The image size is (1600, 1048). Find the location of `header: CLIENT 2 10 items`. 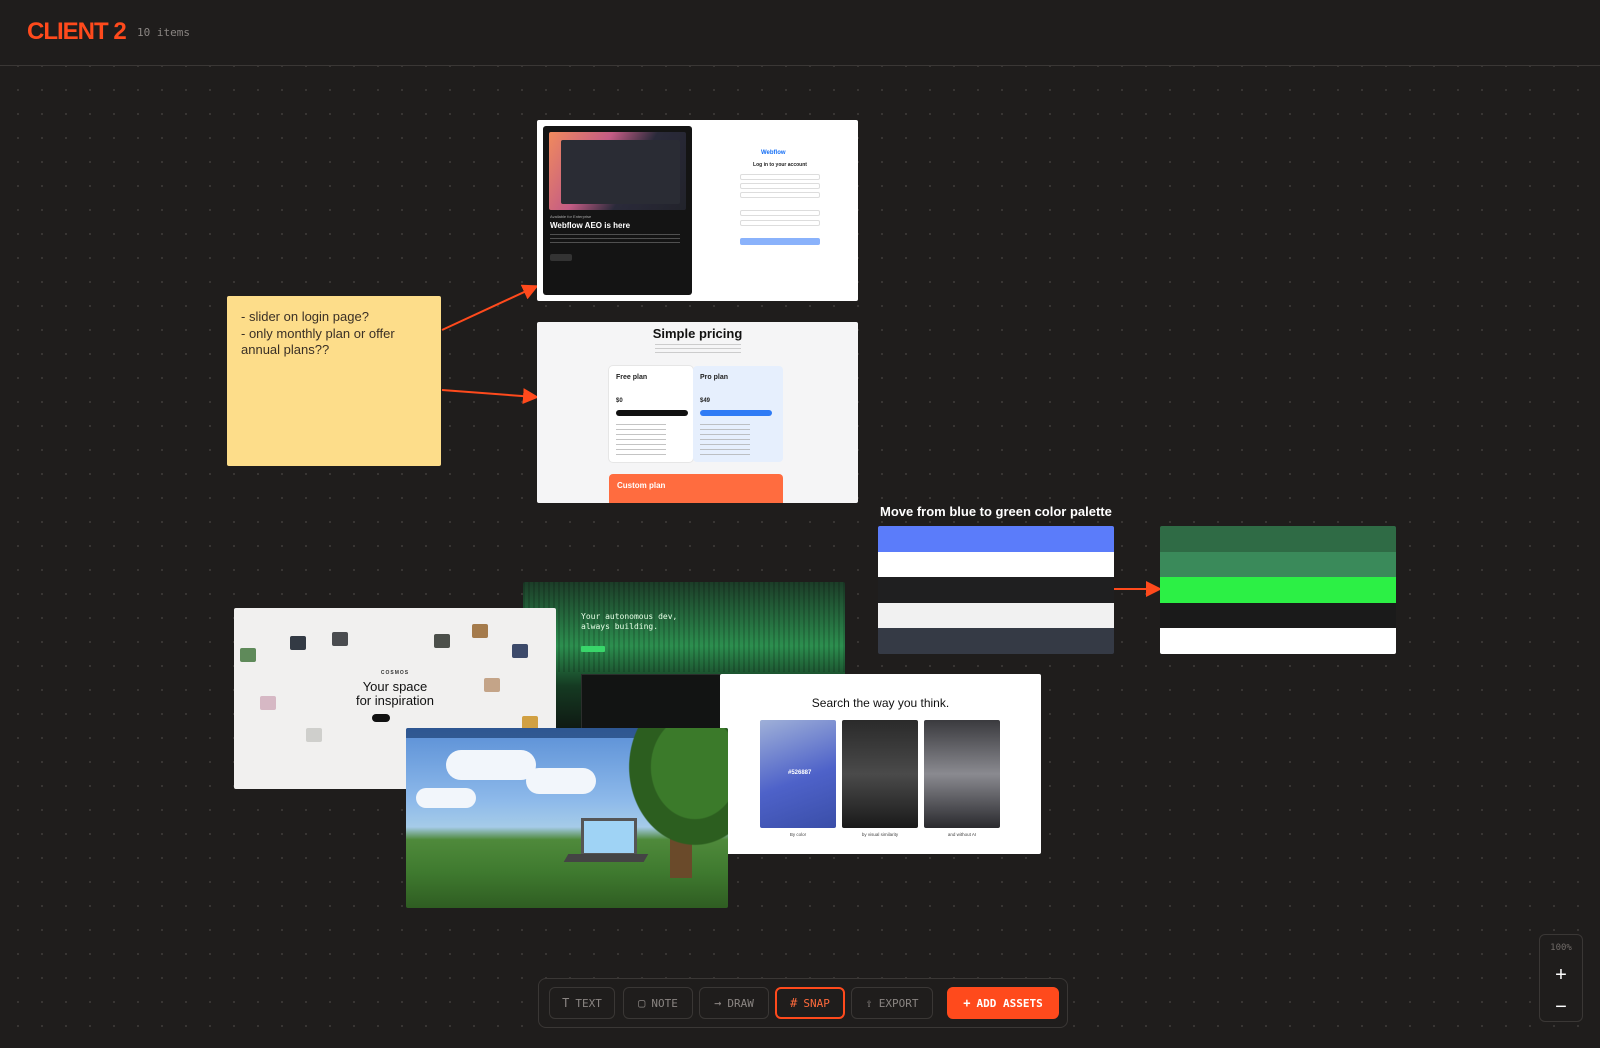

header: CLIENT 2 10 items is located at coordinates (800, 33).